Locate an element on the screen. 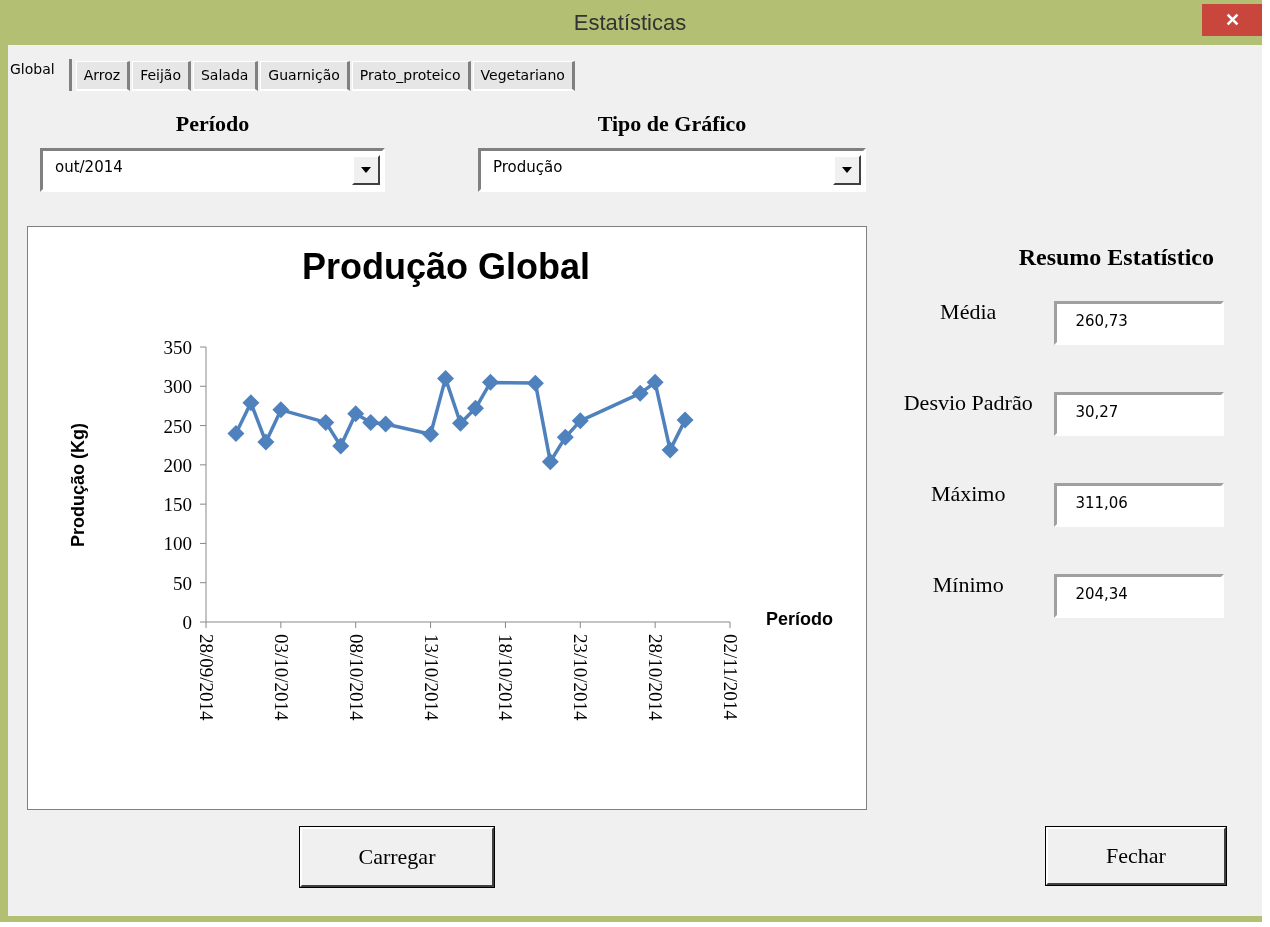  stat-label: Máximo is located at coordinates (968, 494).